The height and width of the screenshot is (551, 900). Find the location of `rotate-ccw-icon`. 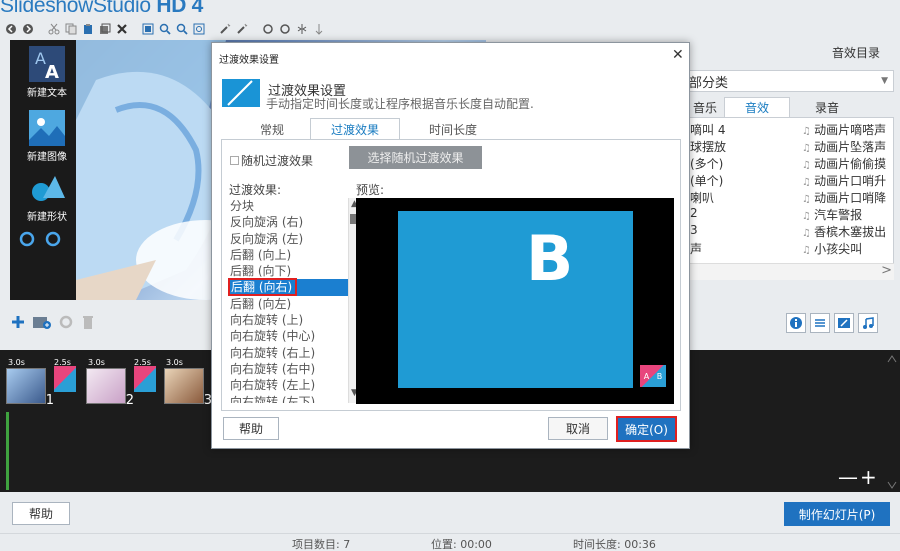

rotate-ccw-icon is located at coordinates (27, 239).